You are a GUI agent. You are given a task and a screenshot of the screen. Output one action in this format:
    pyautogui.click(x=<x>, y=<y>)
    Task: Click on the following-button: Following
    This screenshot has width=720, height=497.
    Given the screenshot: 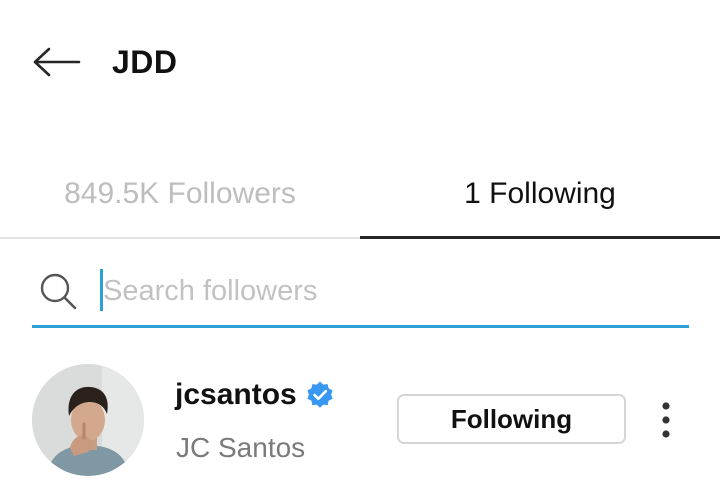 What is the action you would take?
    pyautogui.click(x=511, y=419)
    